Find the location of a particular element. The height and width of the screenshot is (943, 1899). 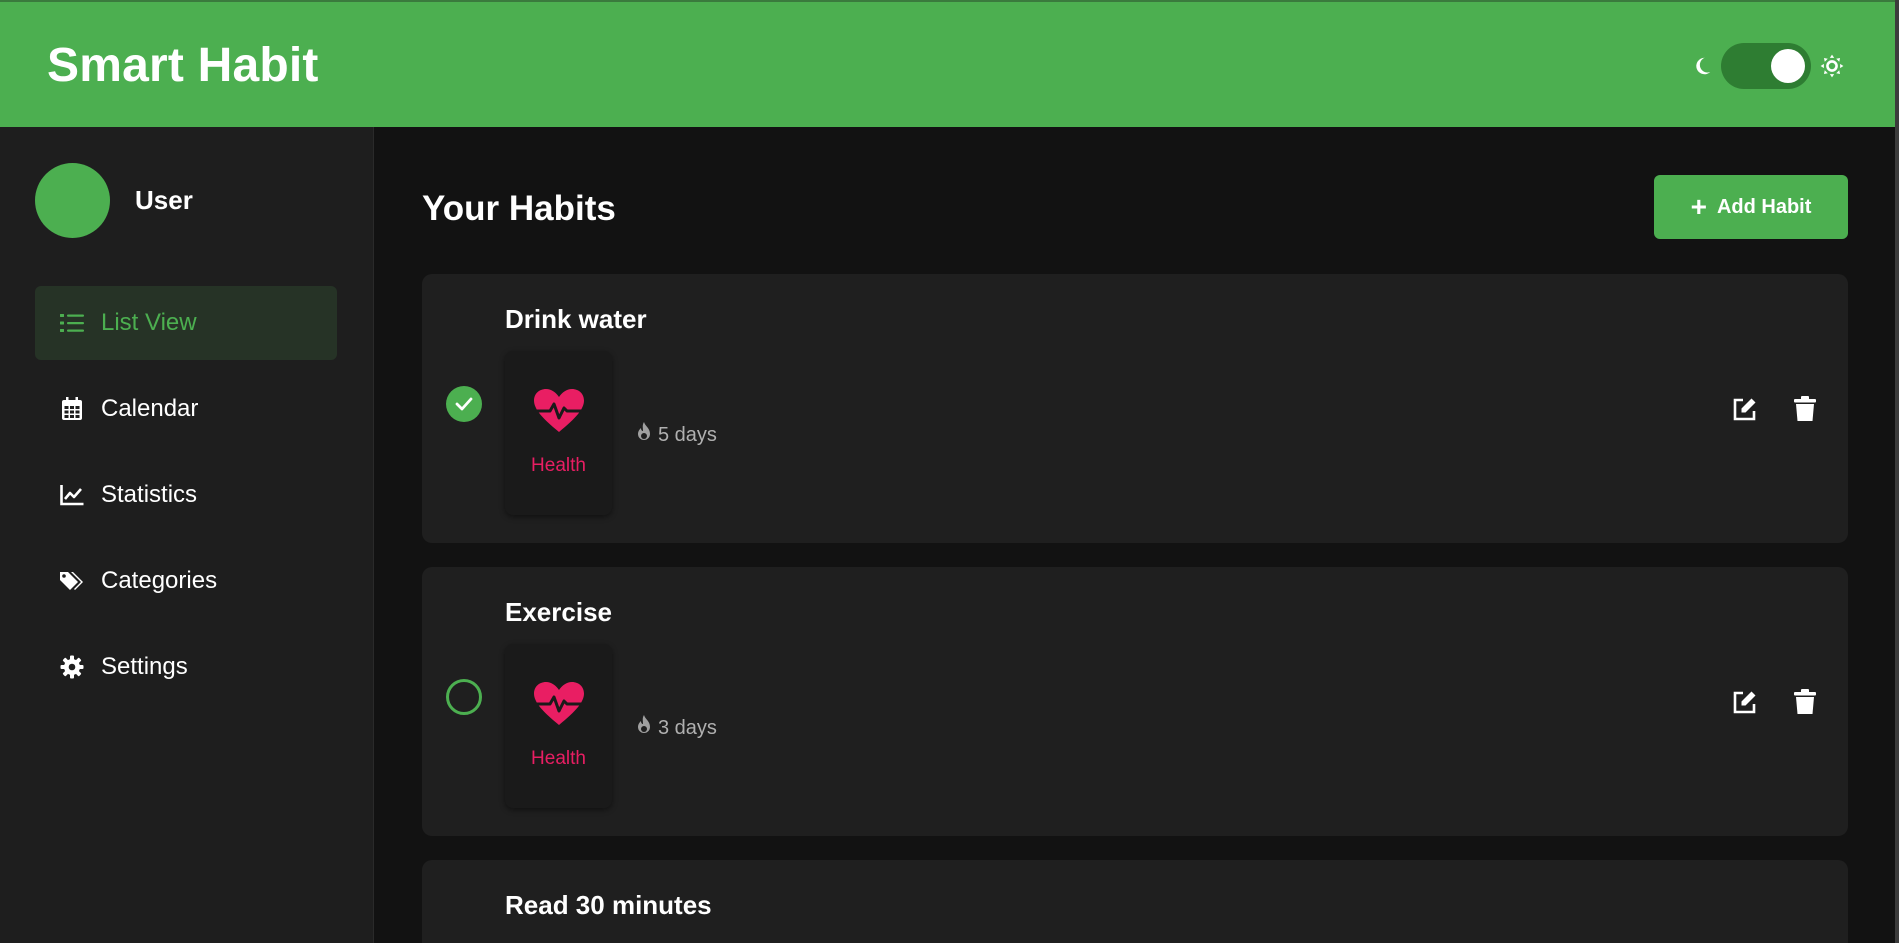

tags-icon is located at coordinates (72, 581).